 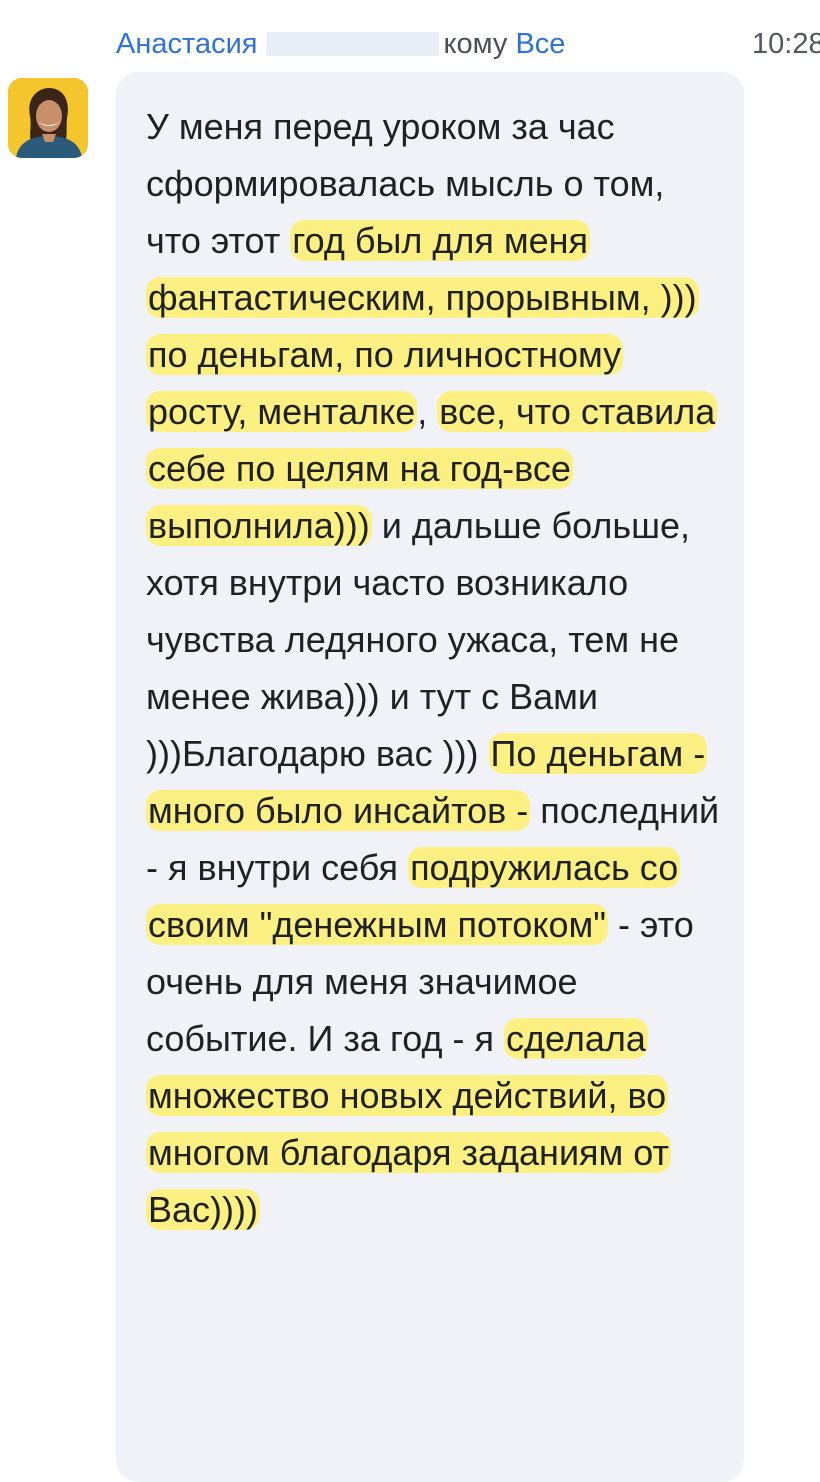 I want to click on message-header: Анастасия кому Все, so click(x=468, y=44).